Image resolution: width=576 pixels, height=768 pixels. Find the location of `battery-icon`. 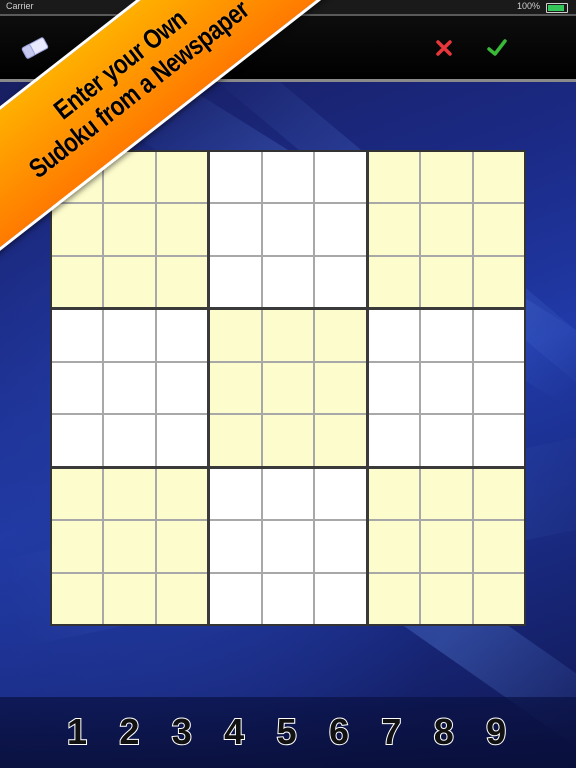

battery-icon is located at coordinates (557, 8).